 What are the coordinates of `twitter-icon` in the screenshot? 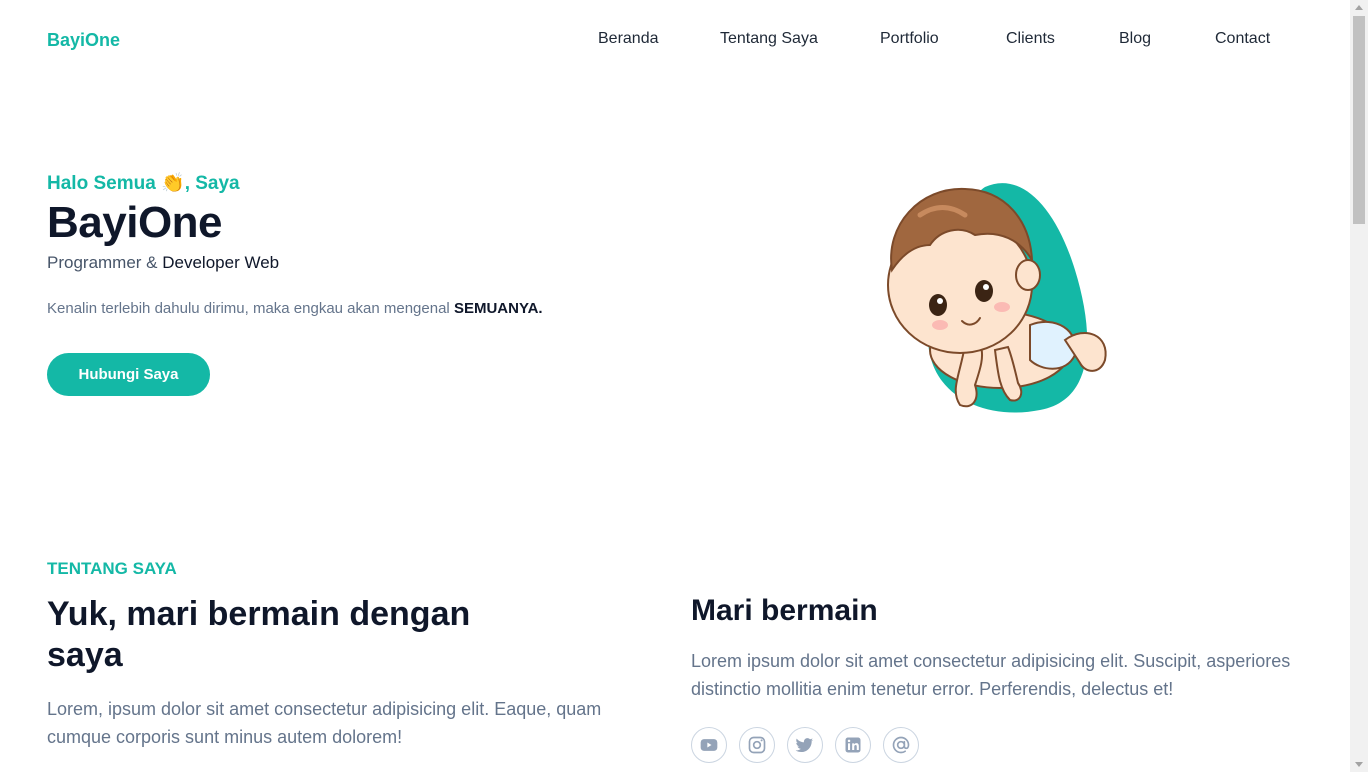 It's located at (804, 745).